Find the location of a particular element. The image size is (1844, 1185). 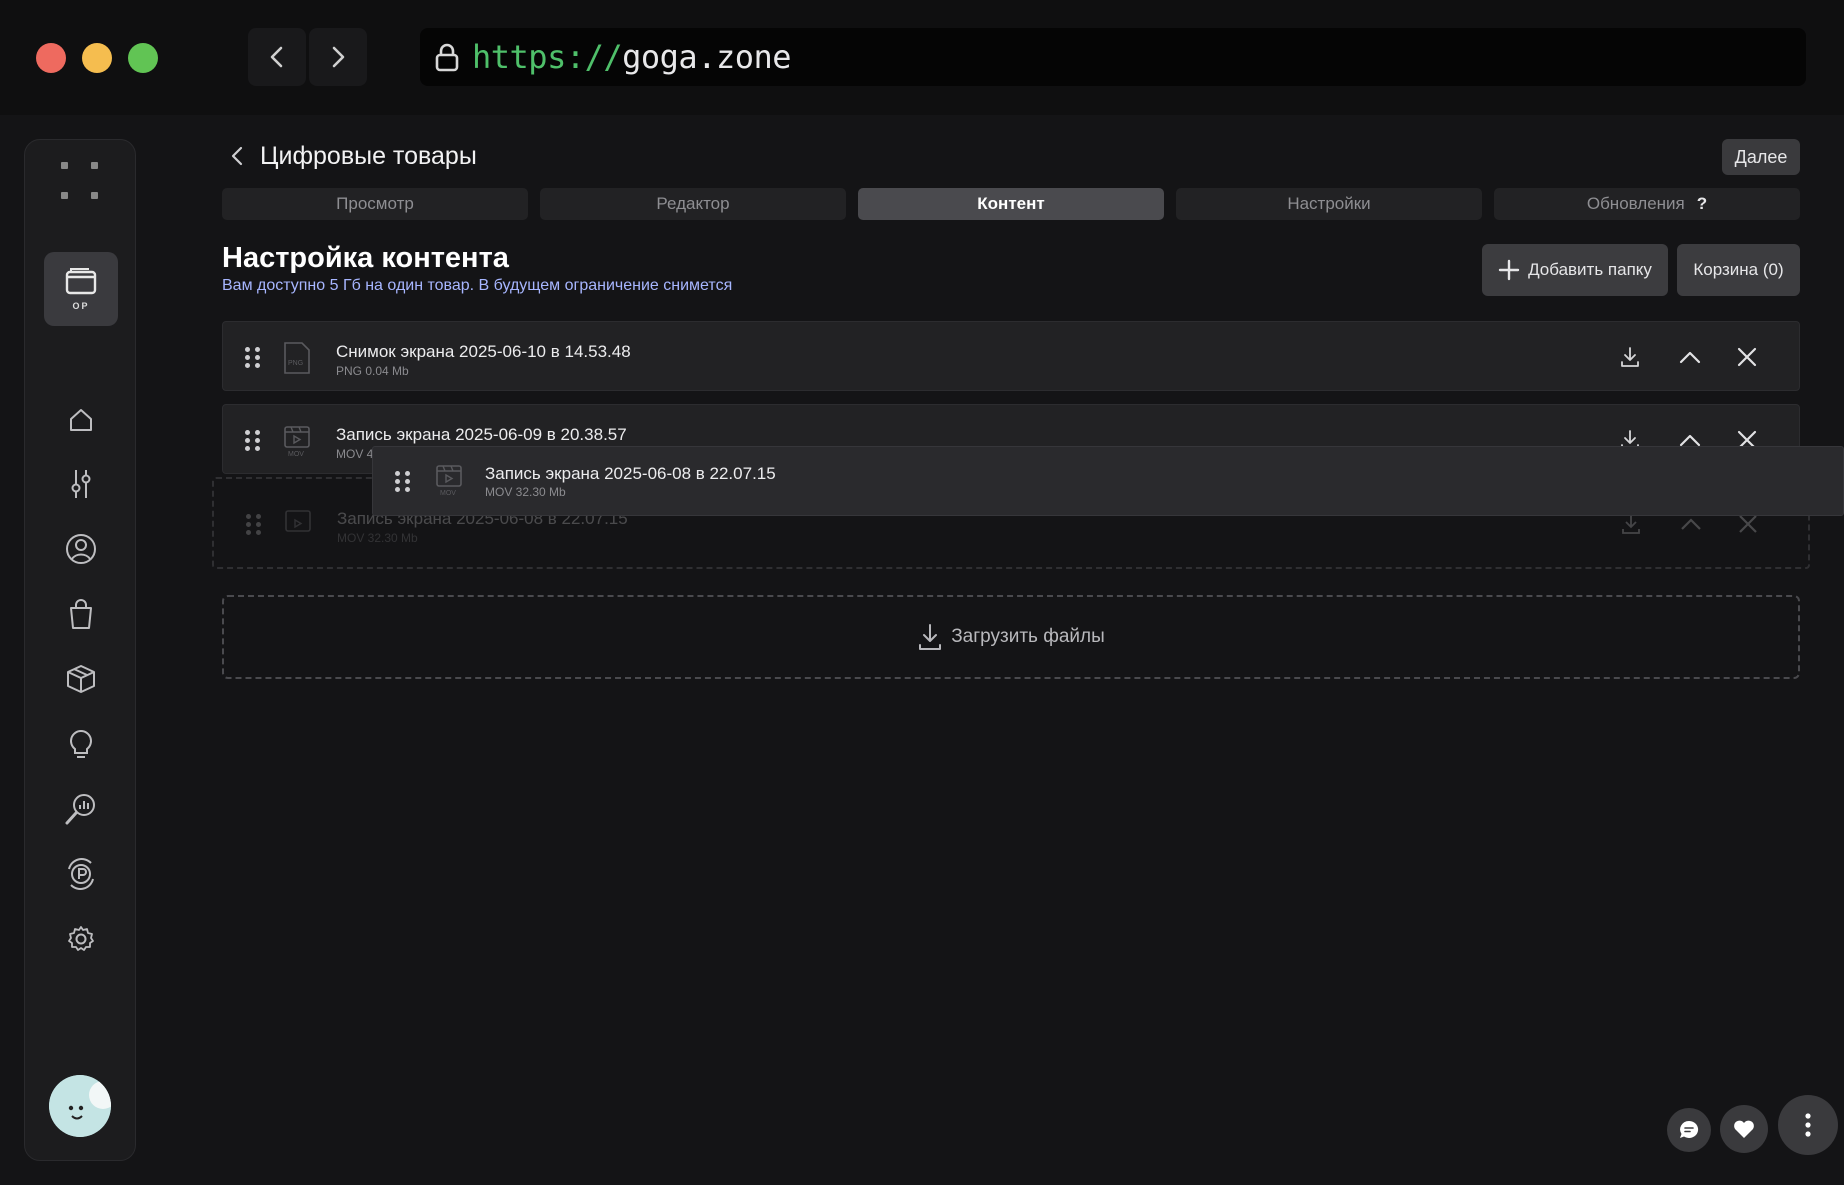

tab-preview: Просмотр is located at coordinates (375, 204).